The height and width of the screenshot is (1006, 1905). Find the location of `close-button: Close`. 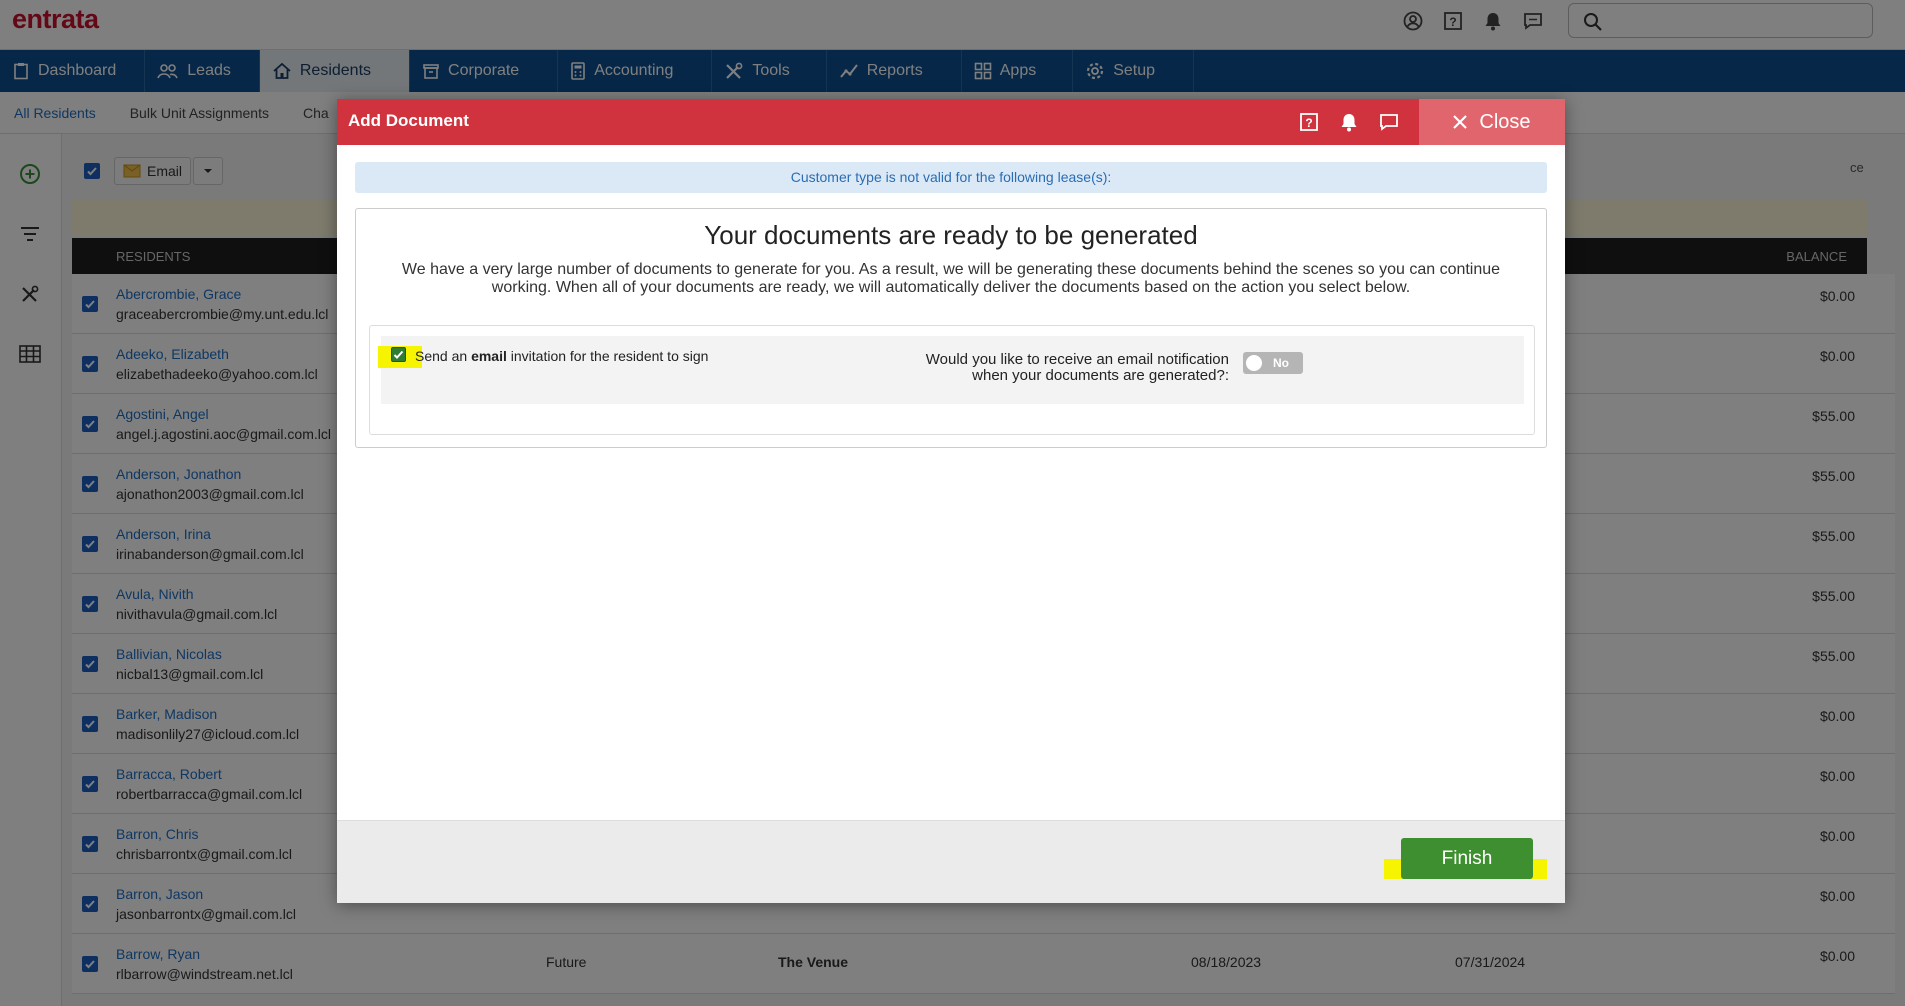

close-button: Close is located at coordinates (1492, 122).